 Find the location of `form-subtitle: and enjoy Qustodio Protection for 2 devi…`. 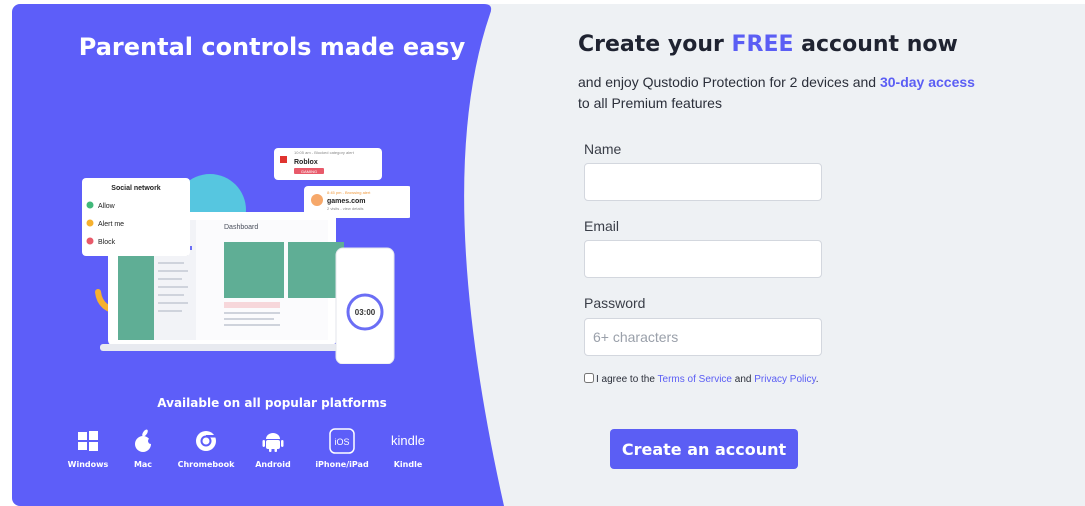

form-subtitle: and enjoy Qustodio Protection for 2 devi… is located at coordinates (778, 93).